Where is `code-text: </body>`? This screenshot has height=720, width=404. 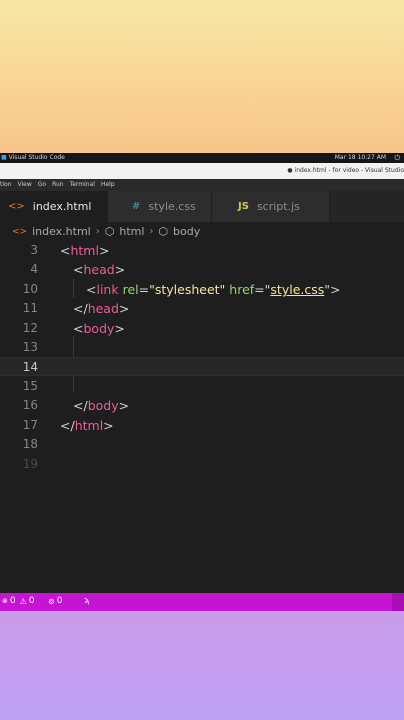
code-text: </body> is located at coordinates (101, 405).